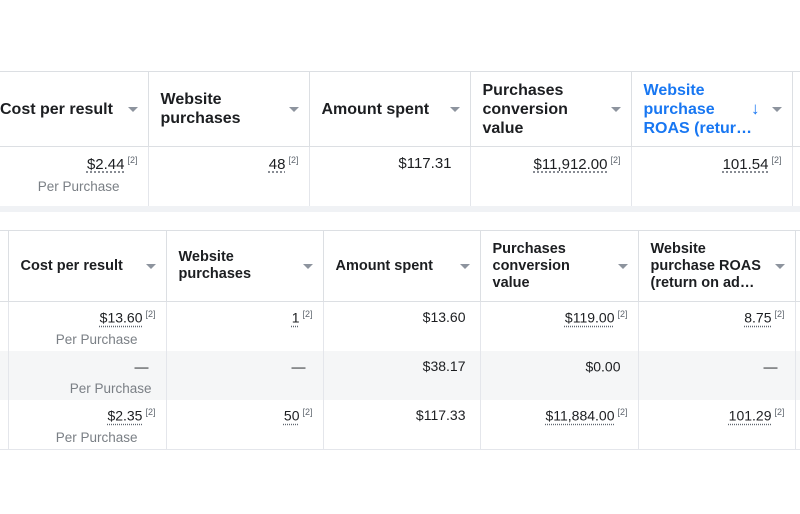  What do you see at coordinates (440, 415) in the screenshot?
I see `spent-value: $117.33` at bounding box center [440, 415].